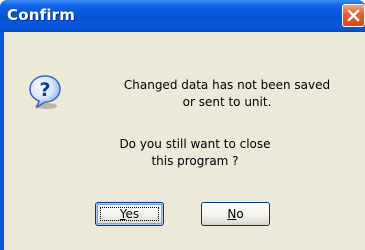 The height and width of the screenshot is (250, 365). I want to click on no-button-label: No, so click(235, 214).